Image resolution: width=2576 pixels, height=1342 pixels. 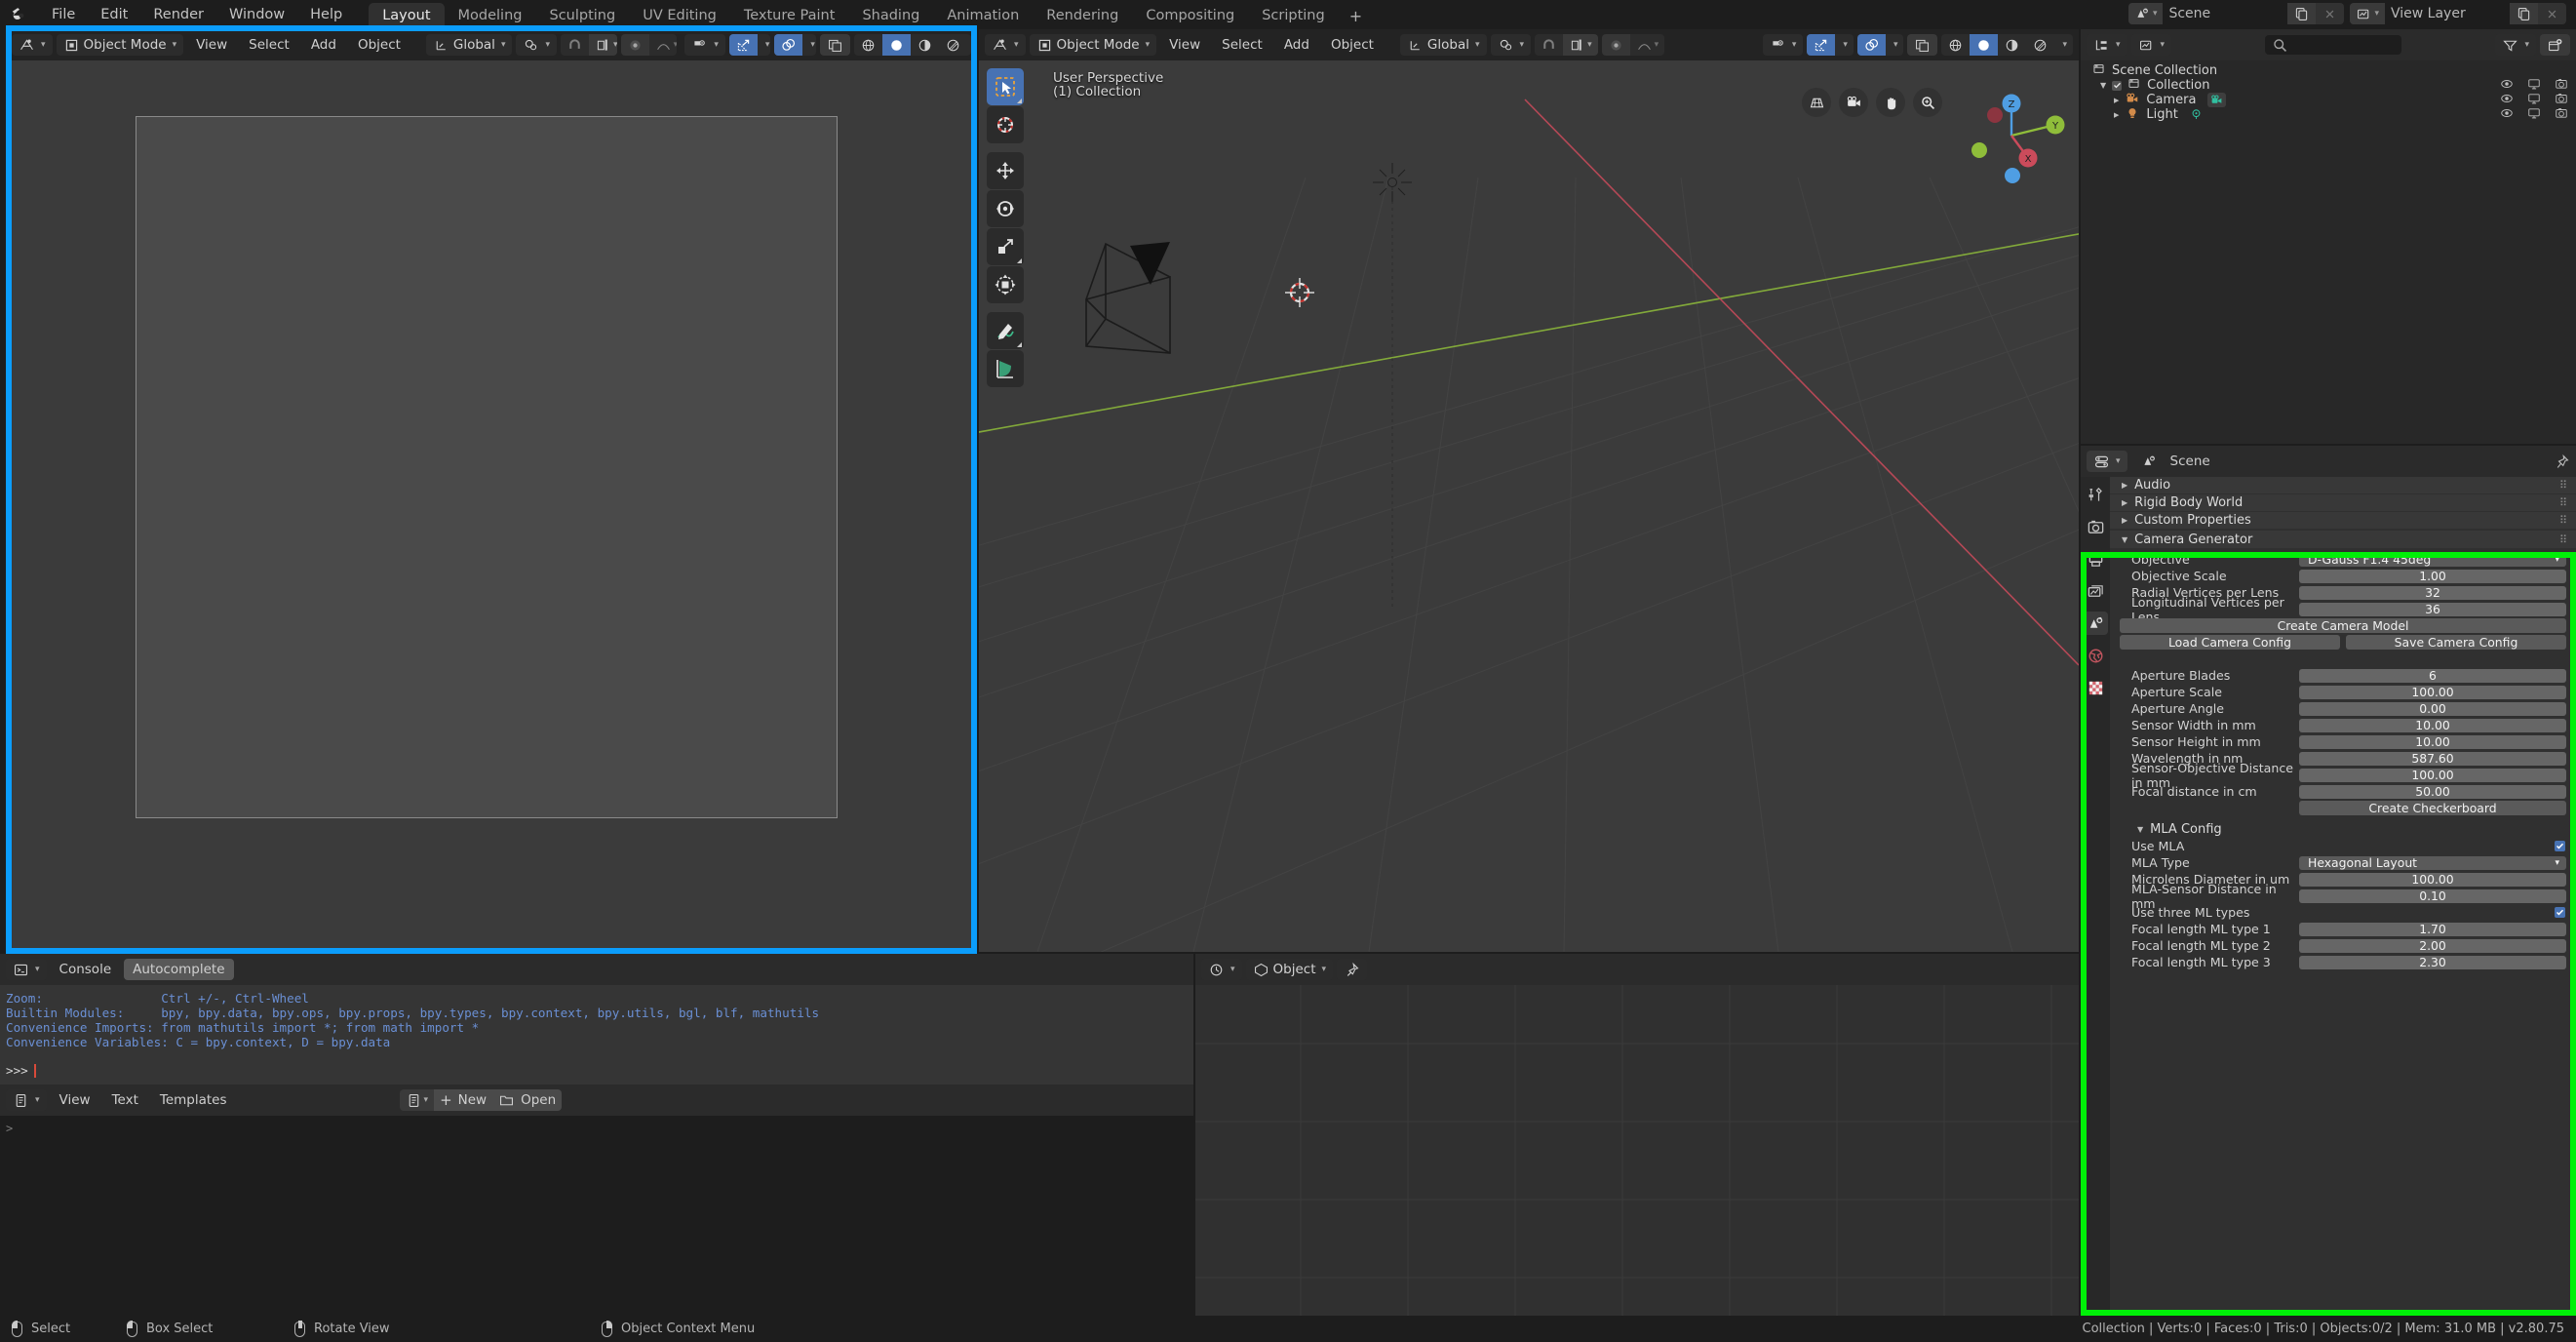 I want to click on focal-length-ml-1-value: 1.70, so click(x=2432, y=929).